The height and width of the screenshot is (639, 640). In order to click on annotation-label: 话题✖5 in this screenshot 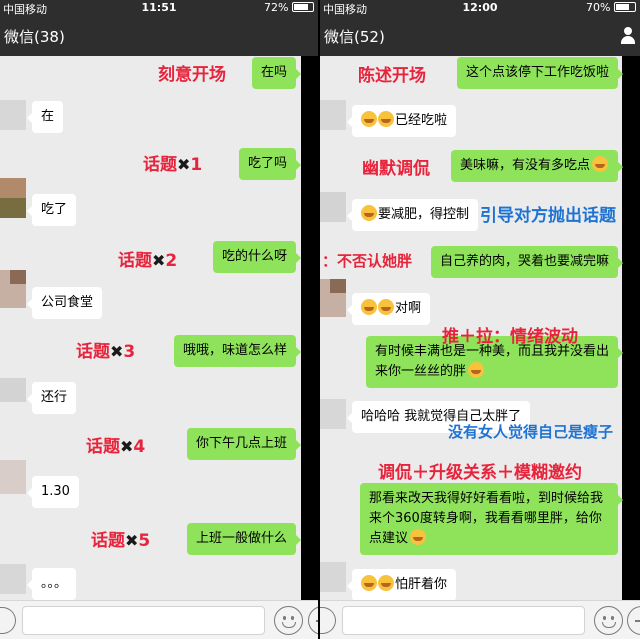, I will do `click(121, 541)`.